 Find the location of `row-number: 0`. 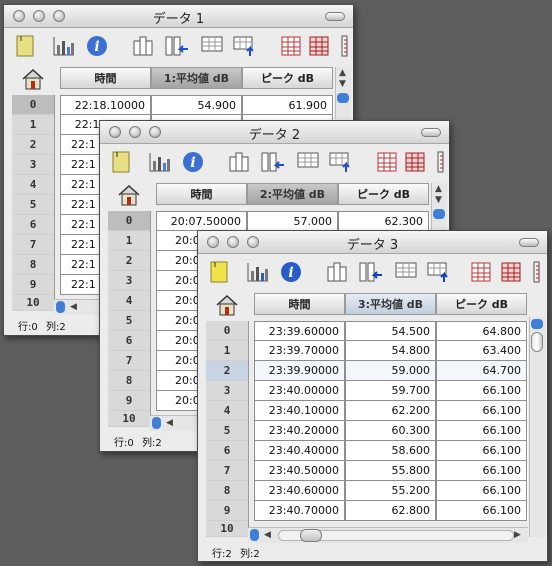

row-number: 0 is located at coordinates (227, 331).